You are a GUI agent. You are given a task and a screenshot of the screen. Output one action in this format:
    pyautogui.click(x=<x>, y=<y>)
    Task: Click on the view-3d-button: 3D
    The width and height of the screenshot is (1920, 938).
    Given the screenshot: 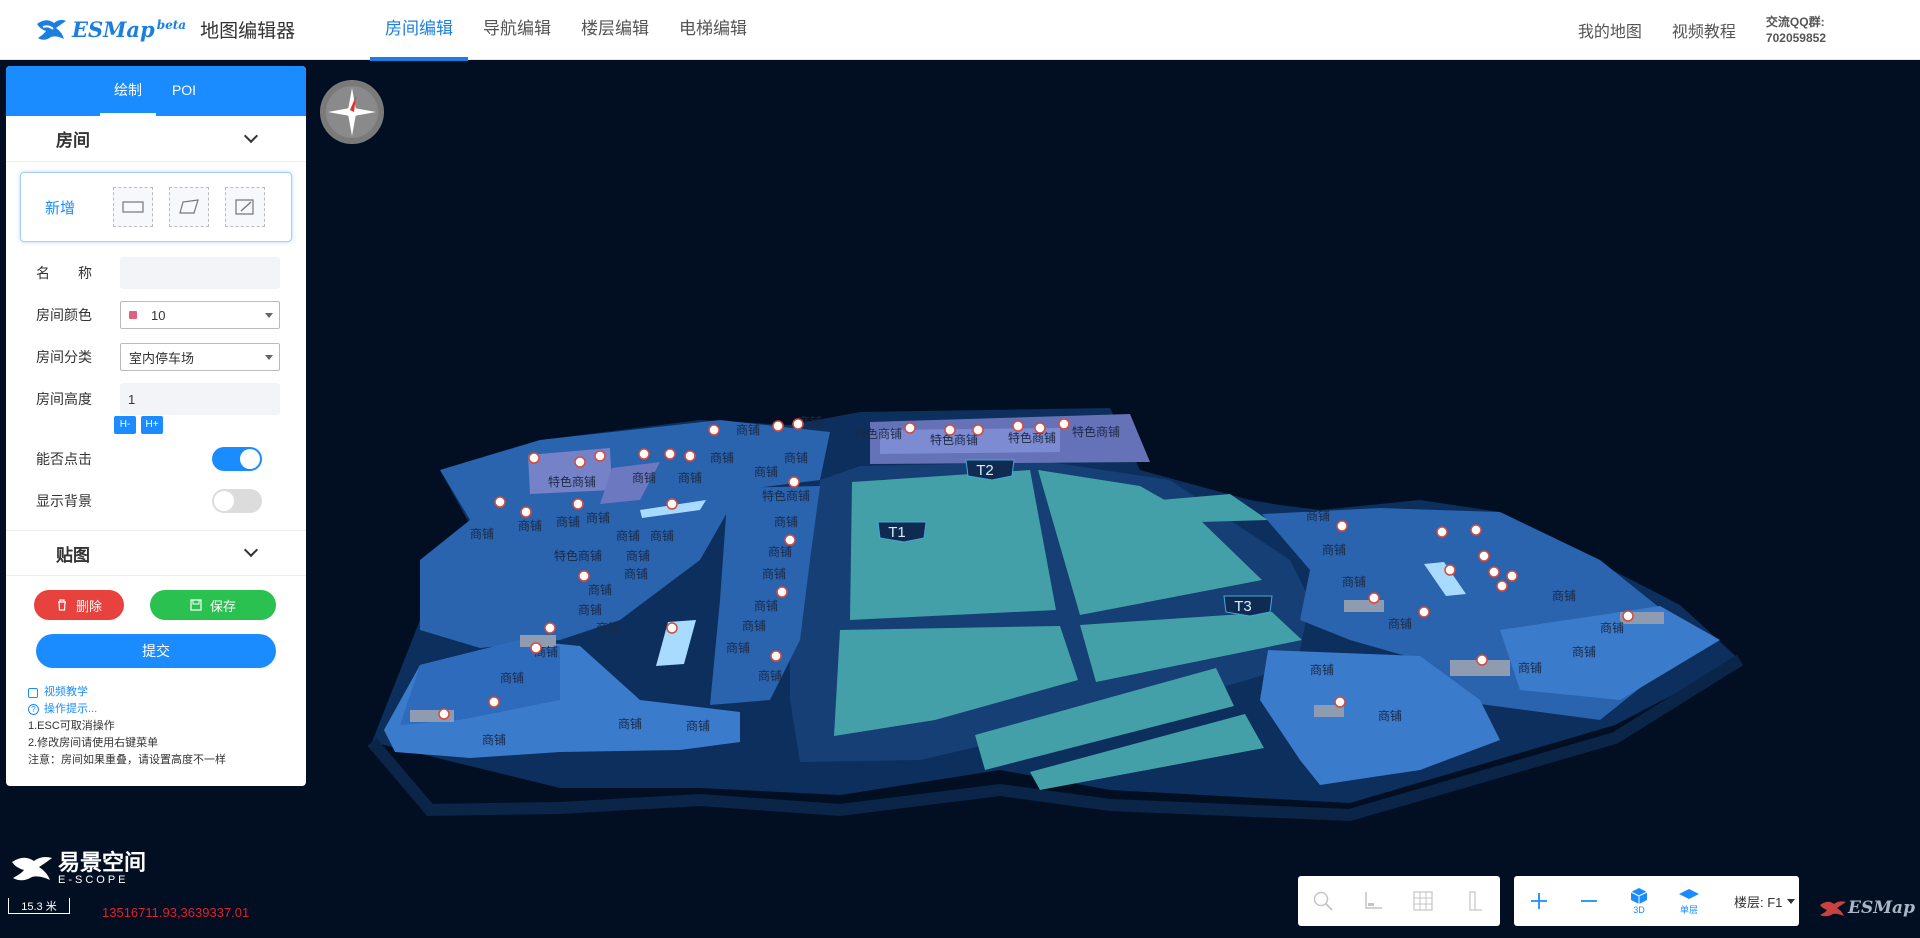 What is the action you would take?
    pyautogui.click(x=1639, y=901)
    